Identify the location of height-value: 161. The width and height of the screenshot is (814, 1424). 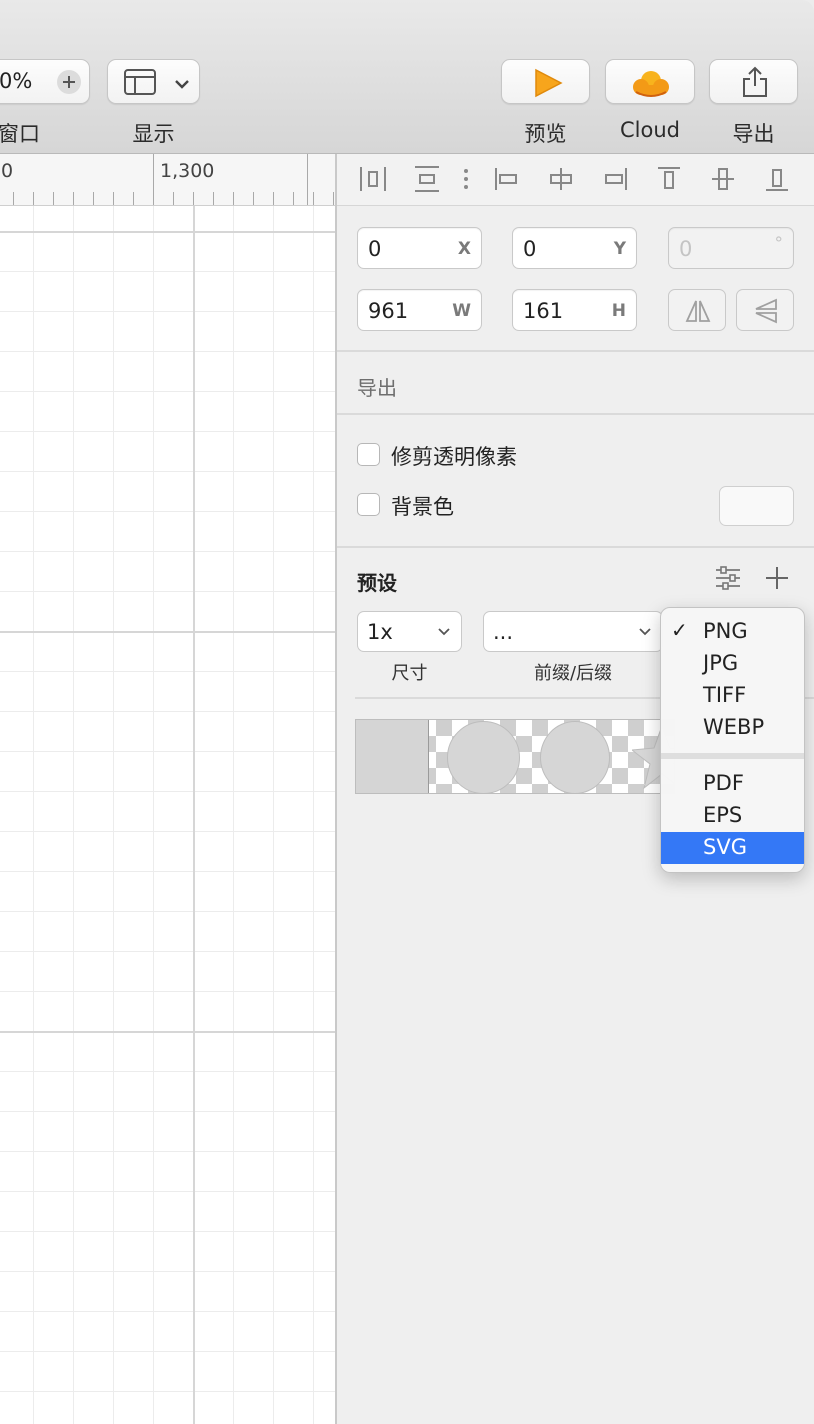
(543, 311).